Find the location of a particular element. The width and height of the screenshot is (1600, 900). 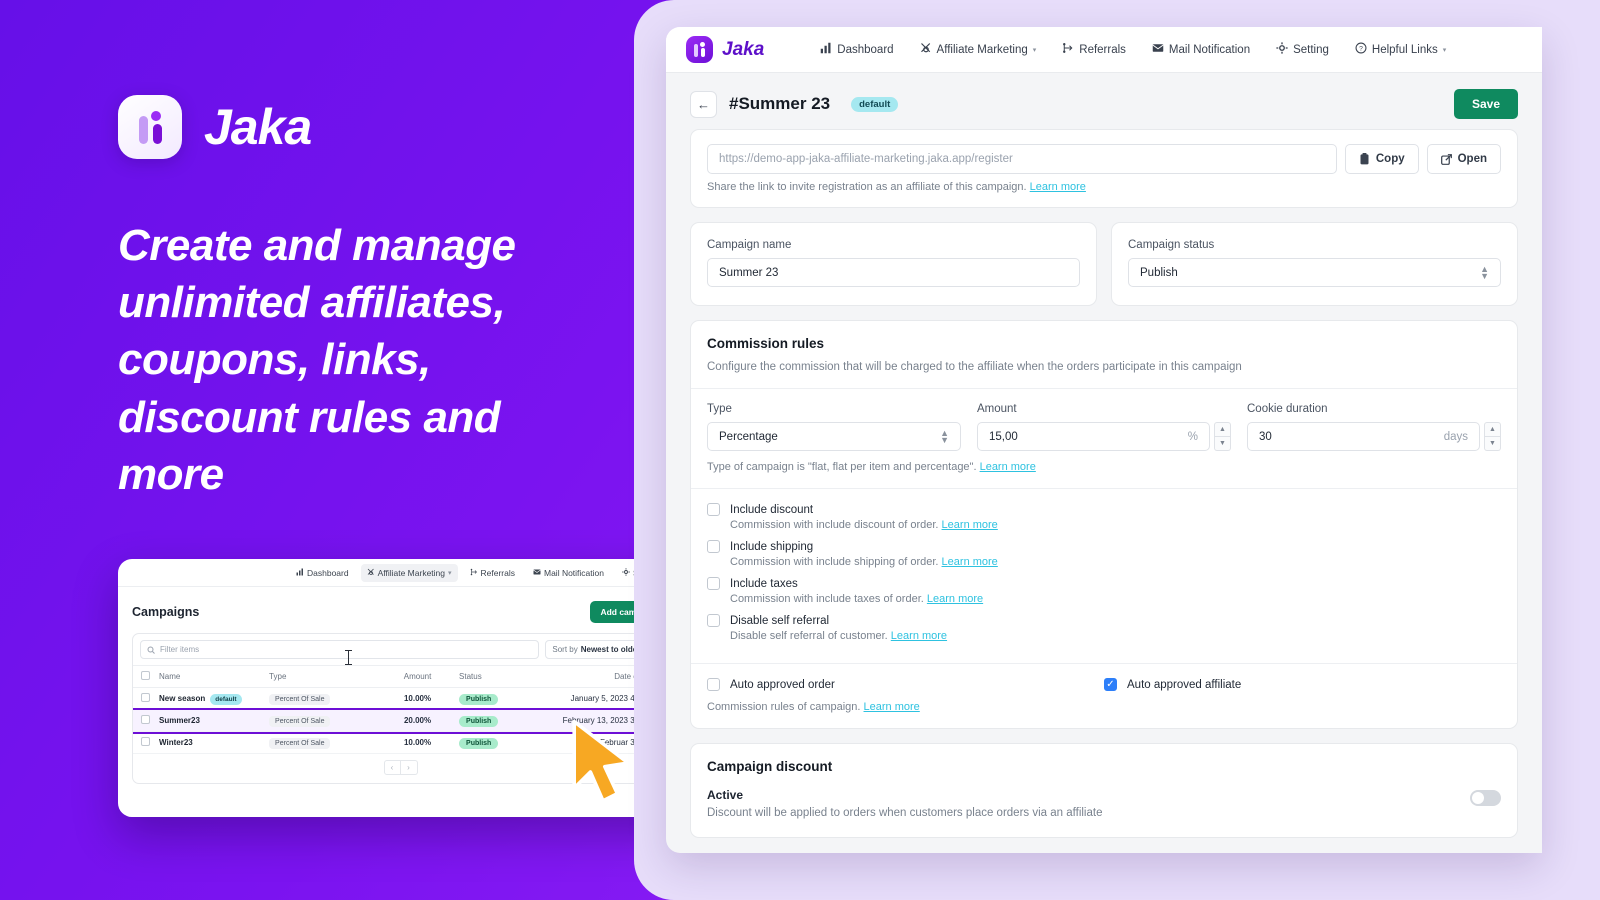

auto-note-text: Commission rules of campaign. is located at coordinates (784, 707).